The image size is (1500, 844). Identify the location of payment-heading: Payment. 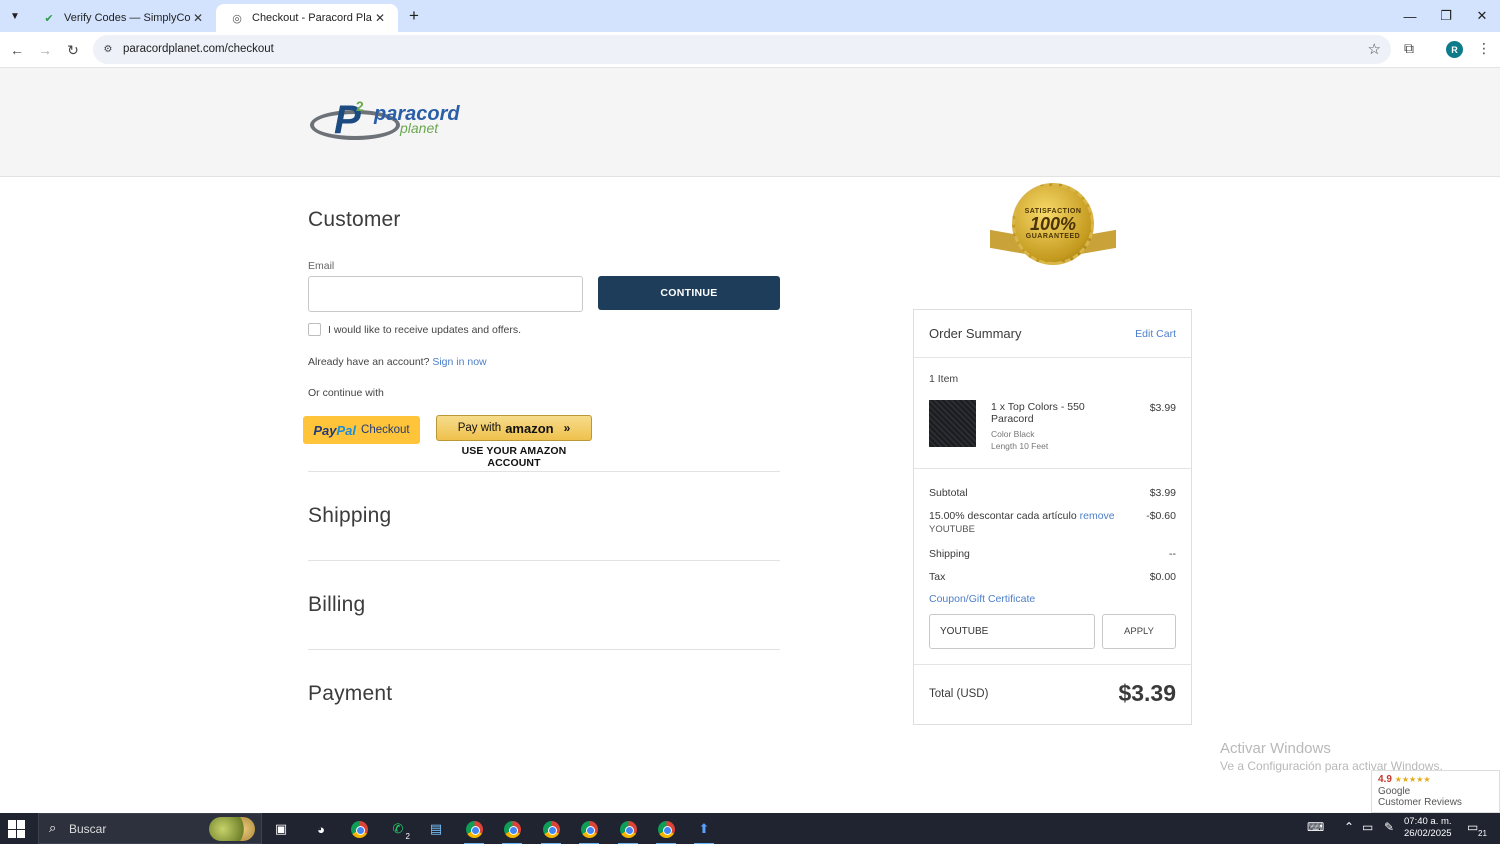
(350, 694).